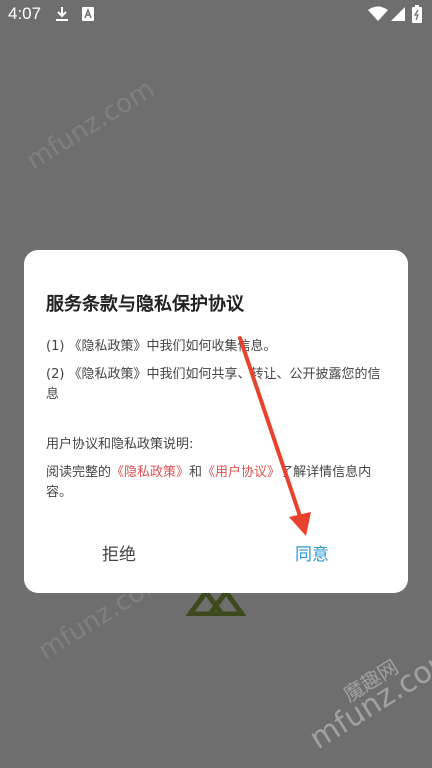 The image size is (432, 768). I want to click on dialog-actions: 拒绝 同意, so click(216, 553).